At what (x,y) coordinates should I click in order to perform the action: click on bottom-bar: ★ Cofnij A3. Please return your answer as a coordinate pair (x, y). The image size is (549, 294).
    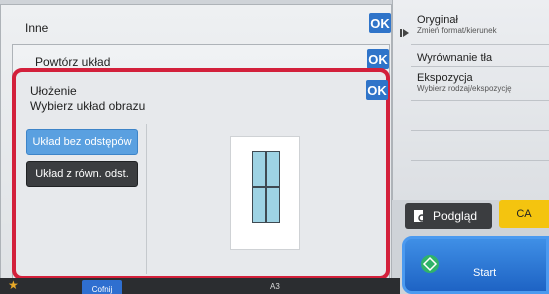
    Looking at the image, I should click on (200, 286).